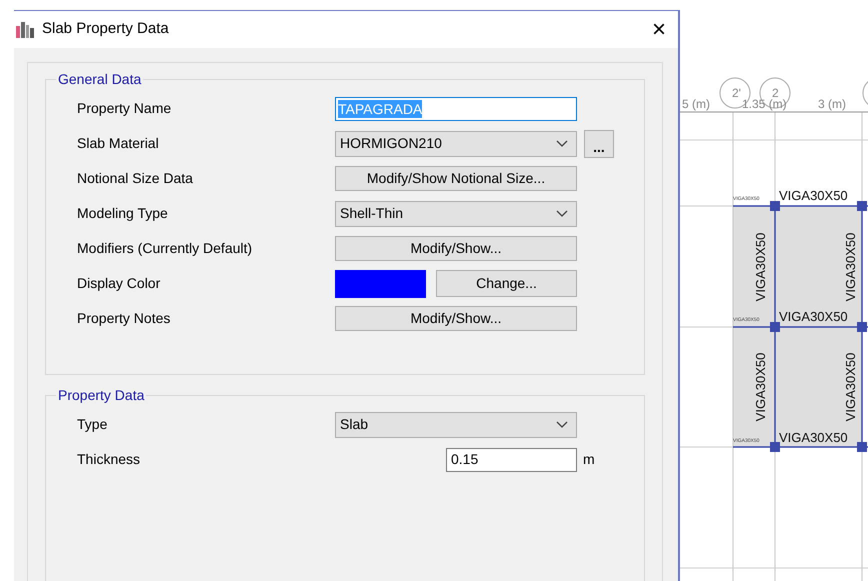  Describe the element at coordinates (118, 143) in the screenshot. I see `field-label: Slab Material` at that location.